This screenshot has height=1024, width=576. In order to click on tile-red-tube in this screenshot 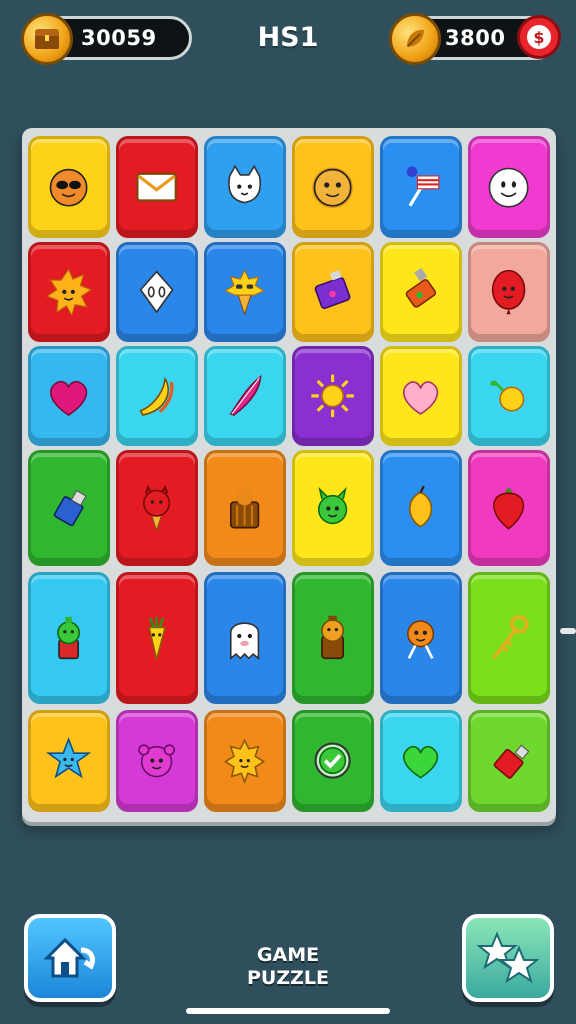, I will do `click(509, 761)`.